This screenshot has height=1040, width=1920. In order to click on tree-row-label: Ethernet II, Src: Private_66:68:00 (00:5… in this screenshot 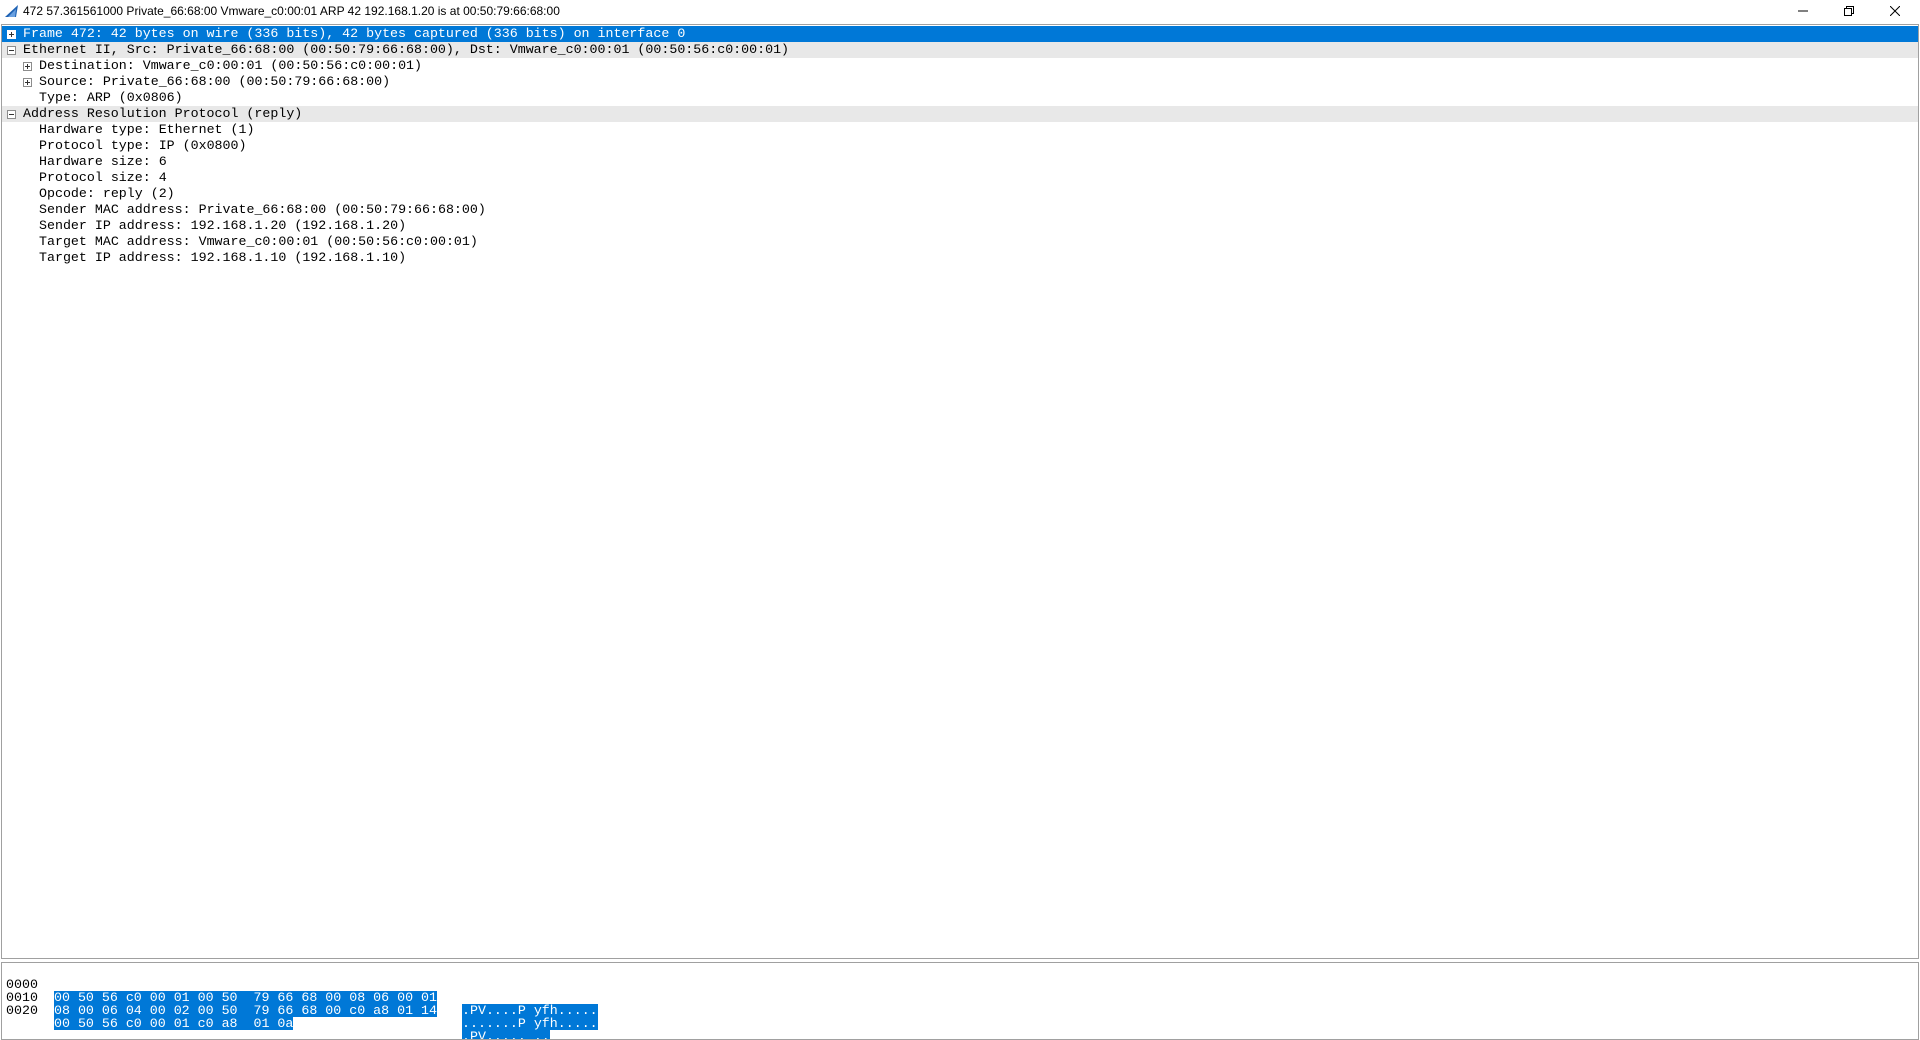, I will do `click(406, 49)`.